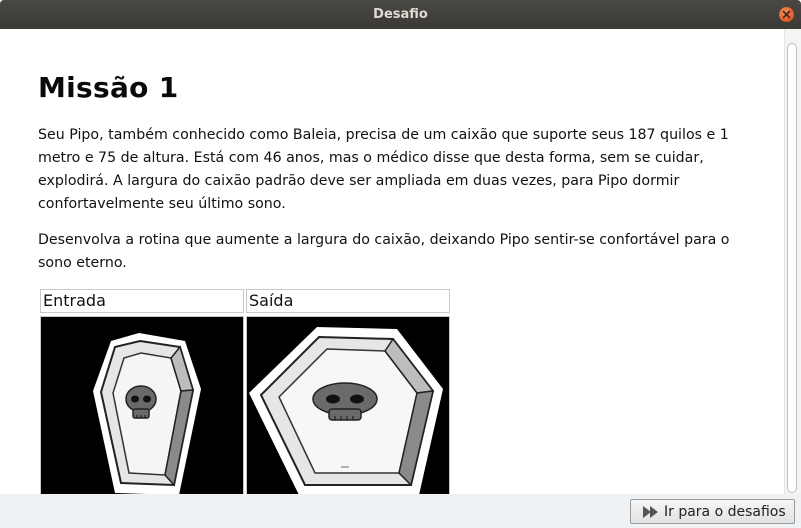  I want to click on close-button, so click(786, 14).